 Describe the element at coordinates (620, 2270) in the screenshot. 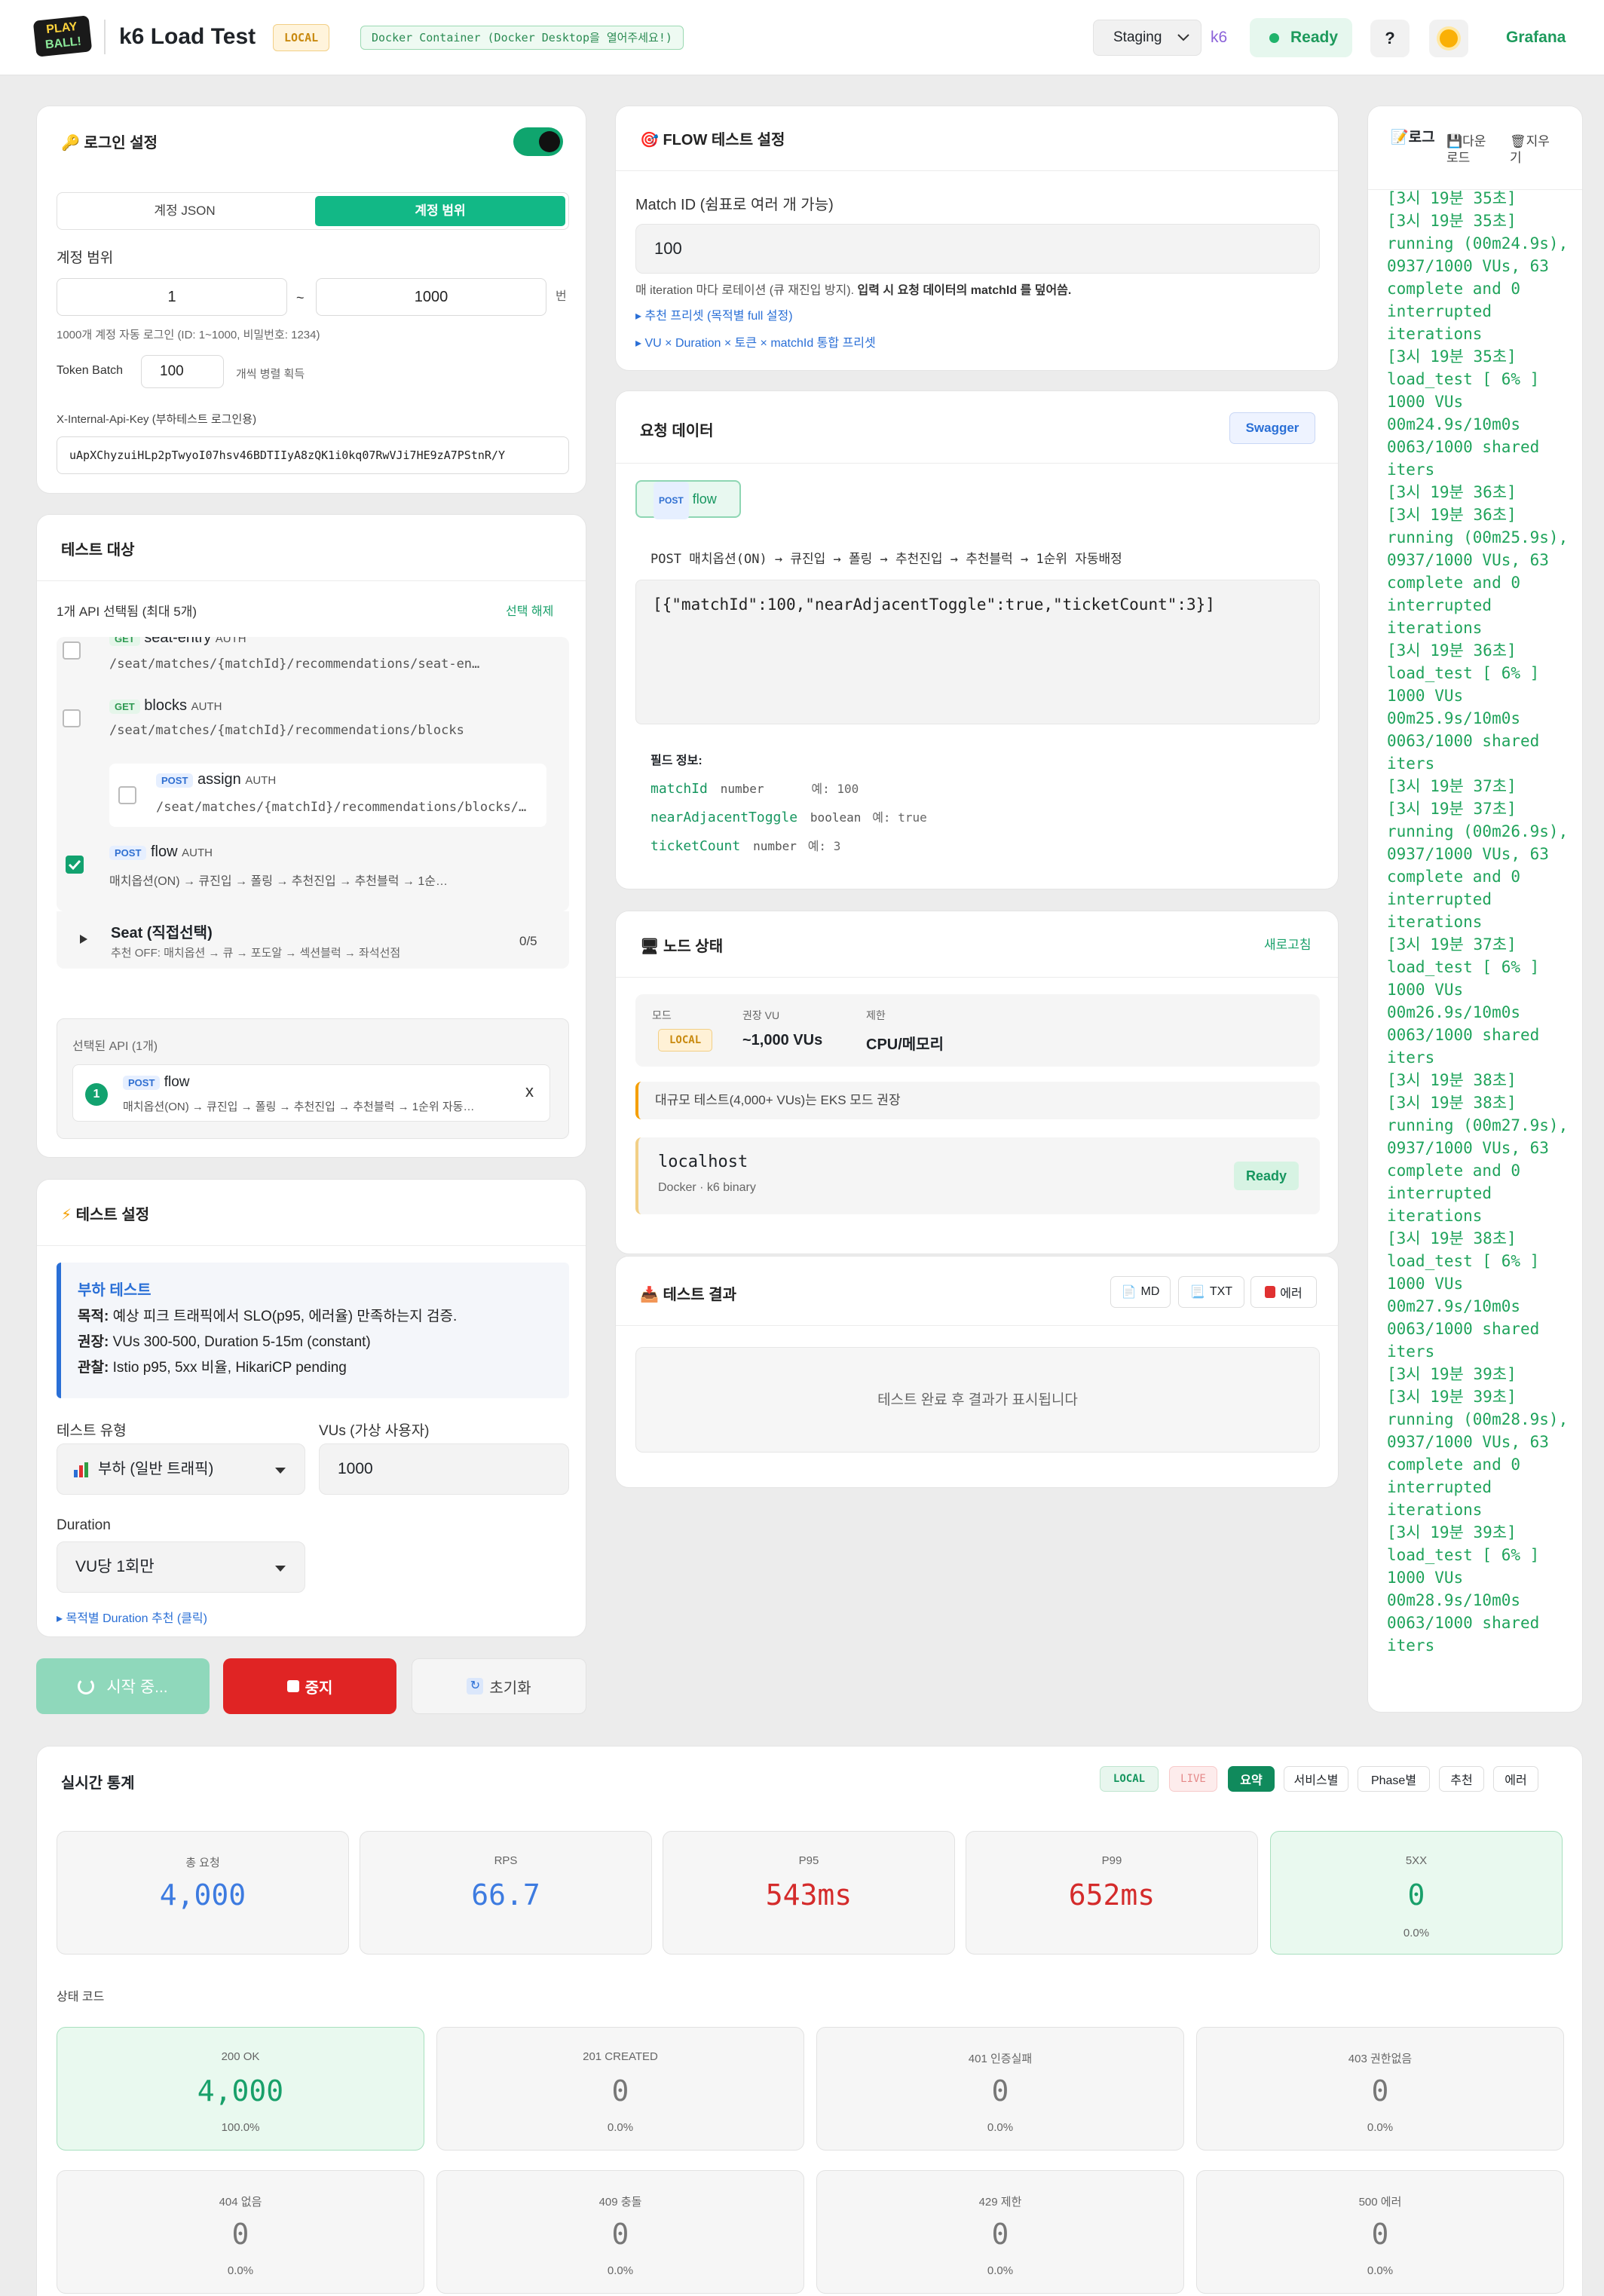

I see `code-pct: 0.0%` at that location.